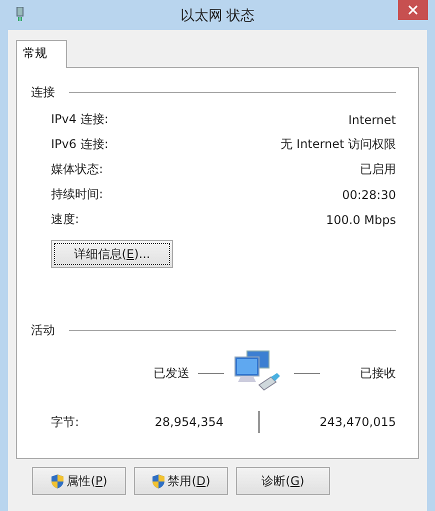  What do you see at coordinates (361, 219) in the screenshot?
I see `field-value: 100.0 Mbps` at bounding box center [361, 219].